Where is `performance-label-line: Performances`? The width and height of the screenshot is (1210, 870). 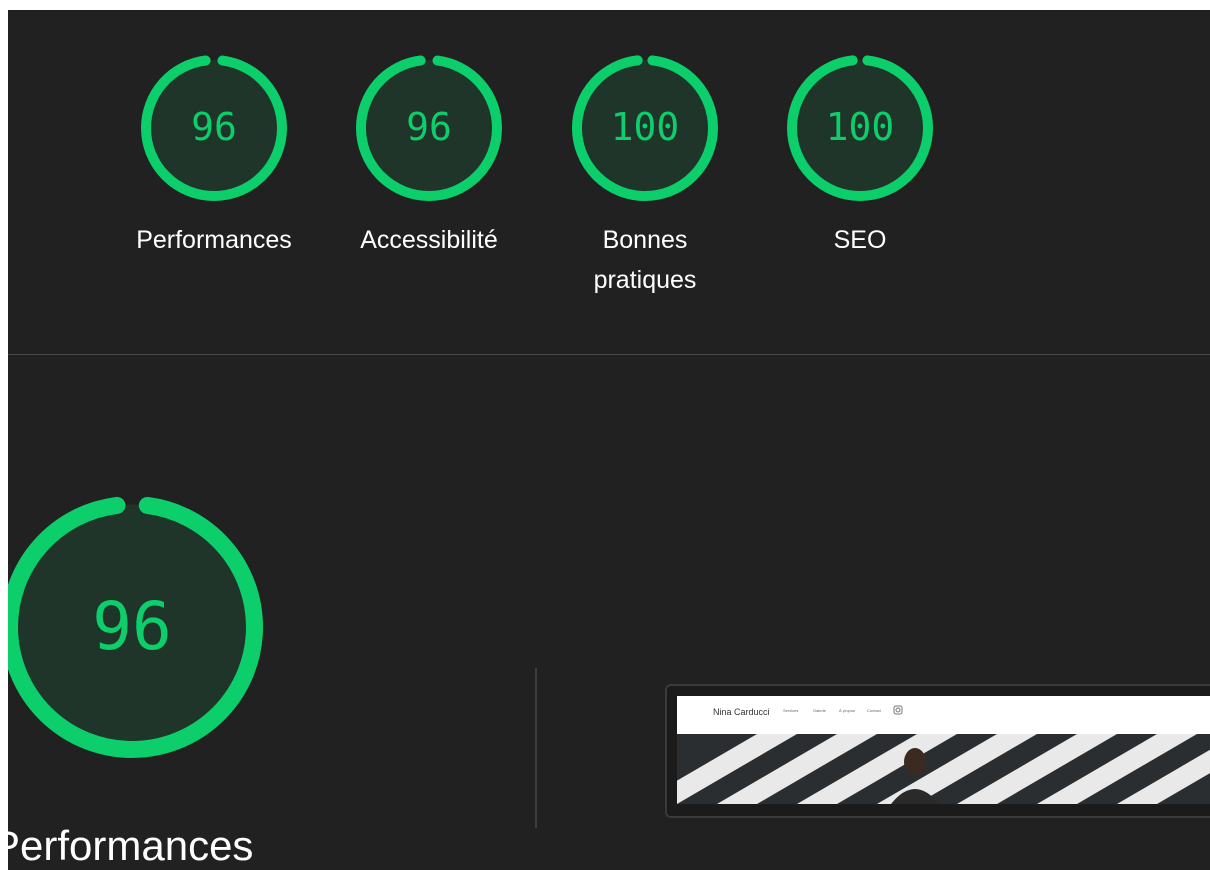
performance-label-line: Performances is located at coordinates (214, 240).